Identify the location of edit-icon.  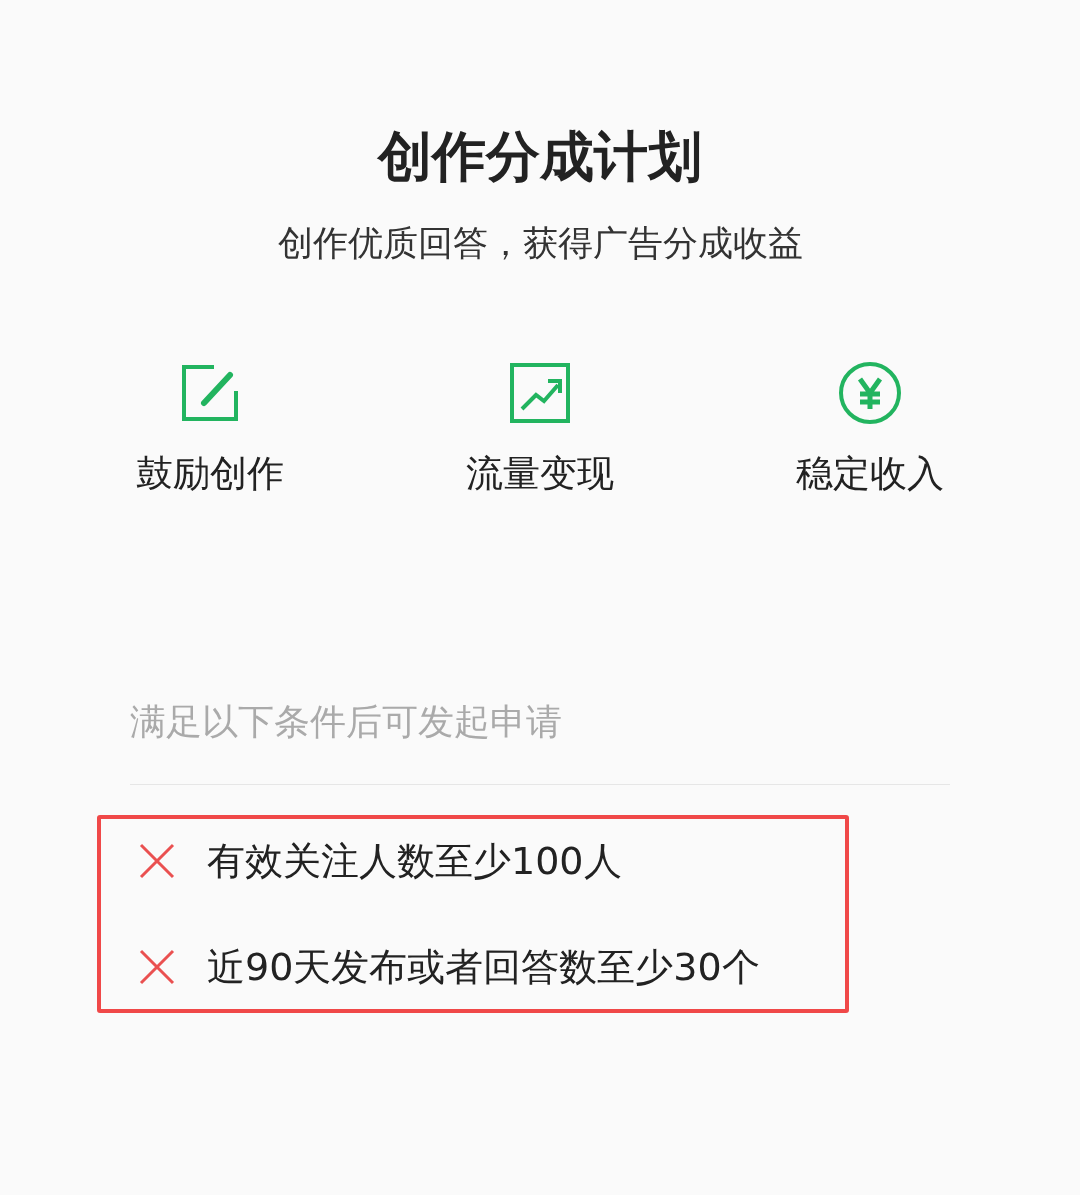
(210, 393).